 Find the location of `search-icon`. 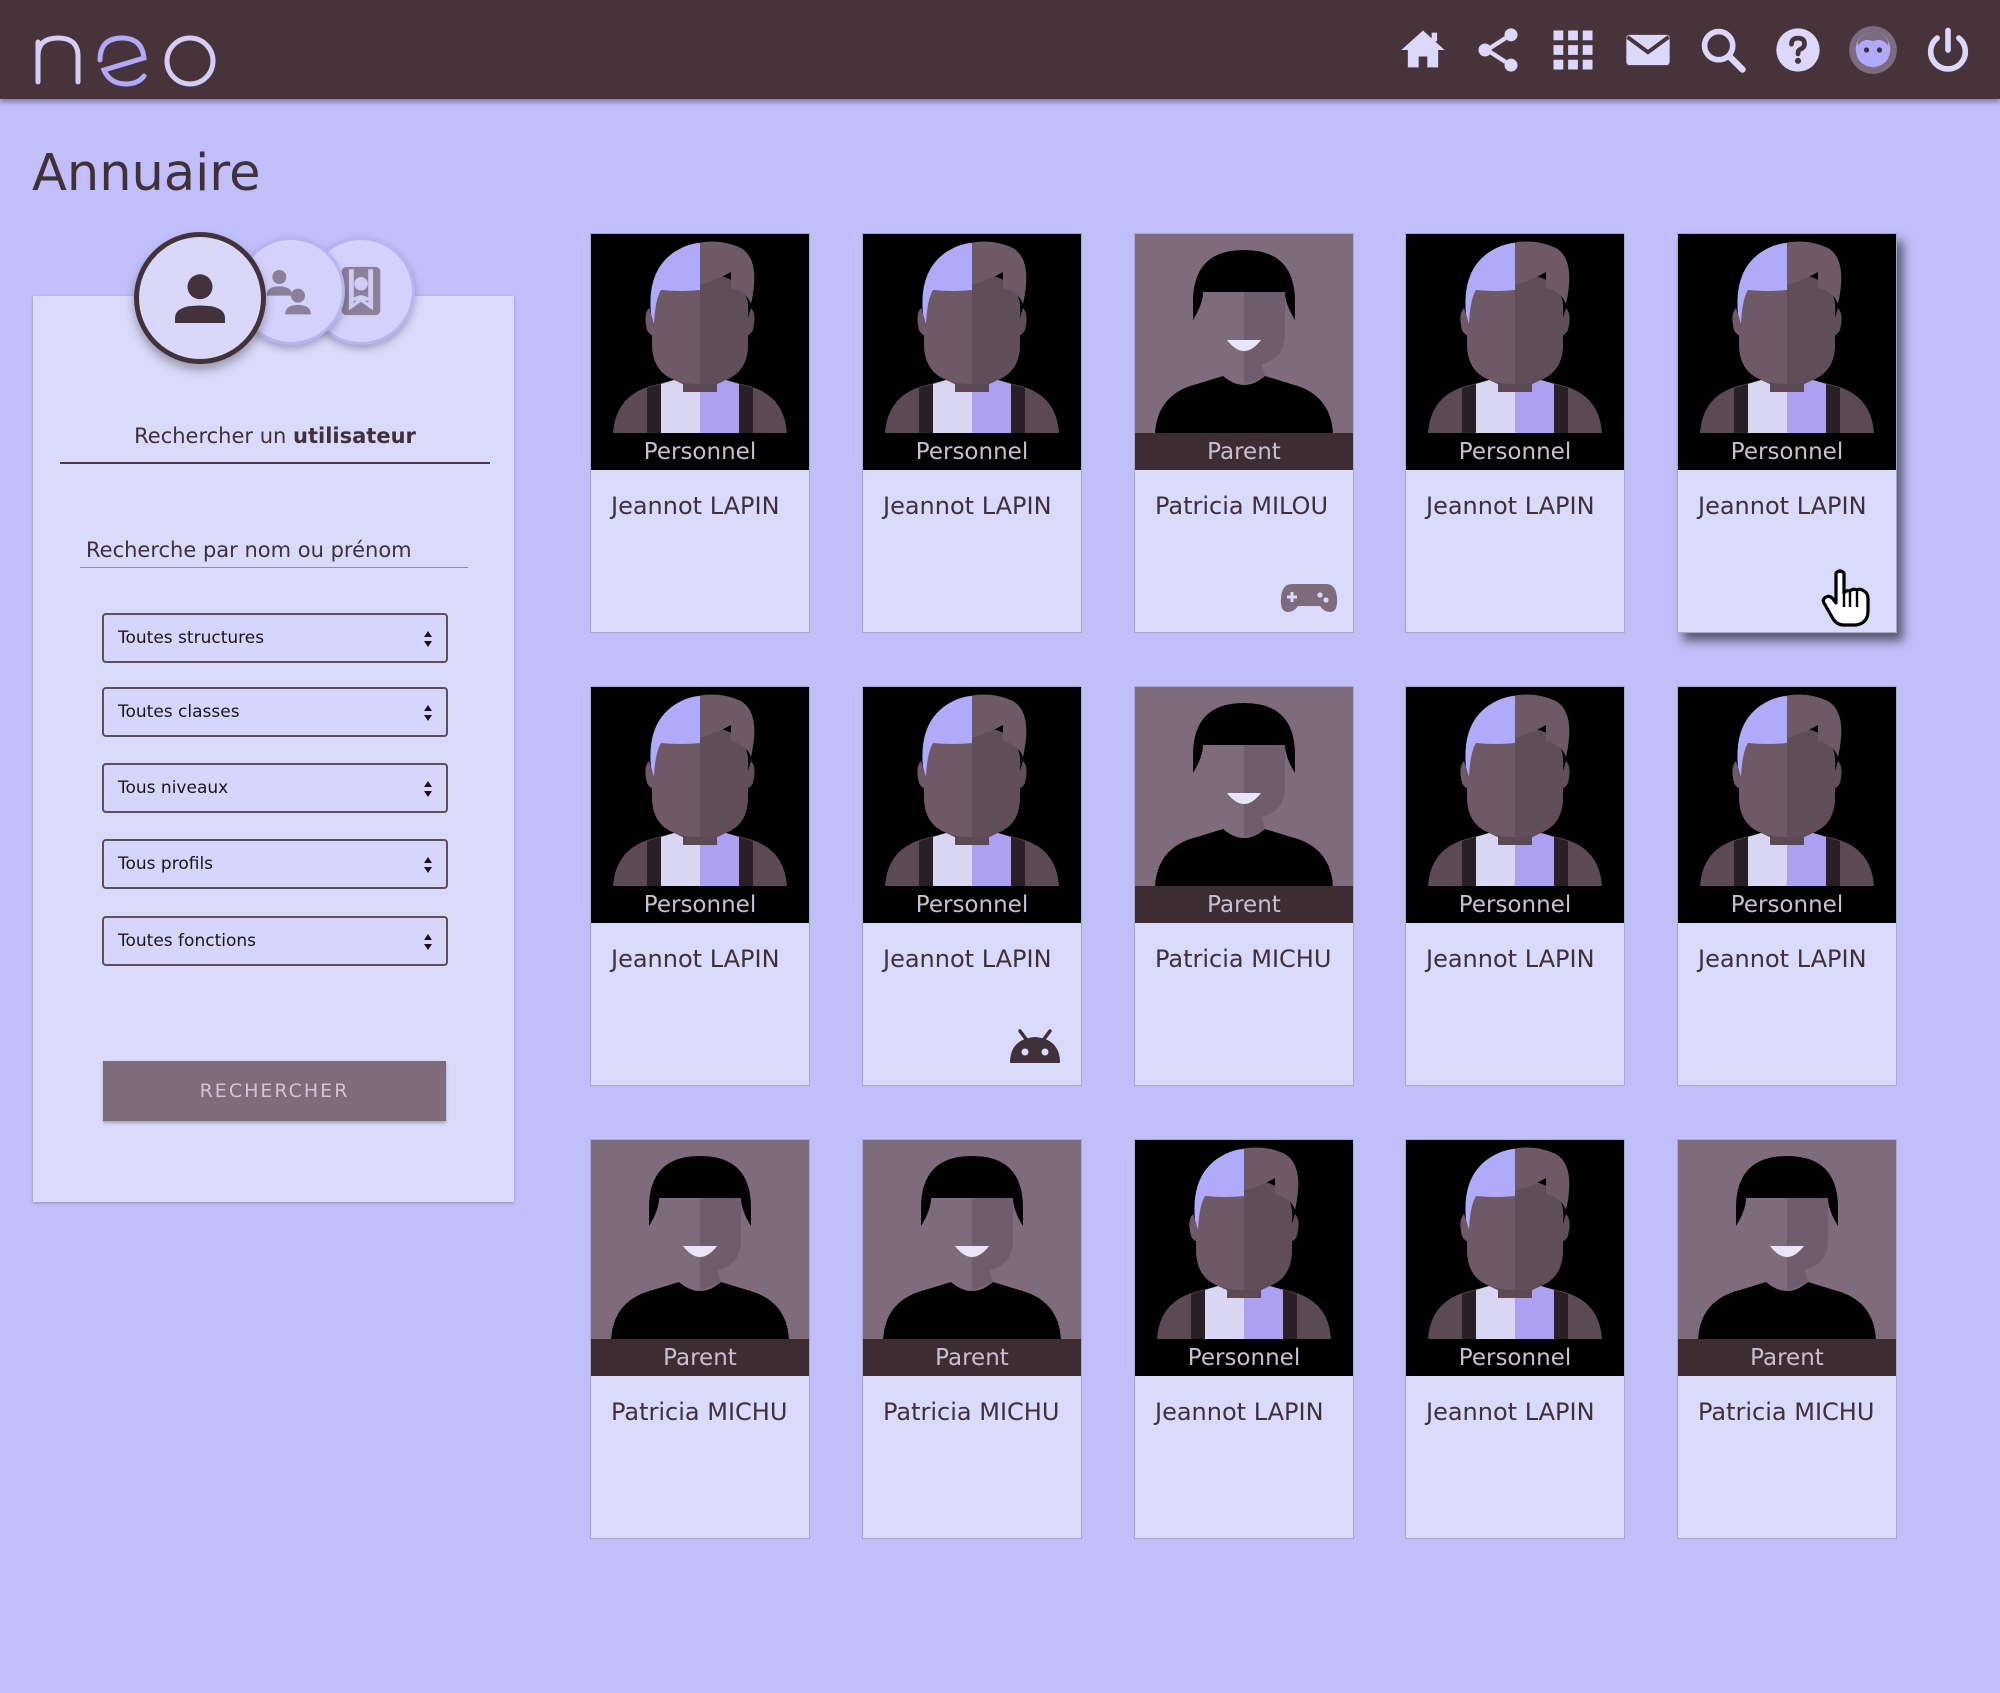

search-icon is located at coordinates (1723, 50).